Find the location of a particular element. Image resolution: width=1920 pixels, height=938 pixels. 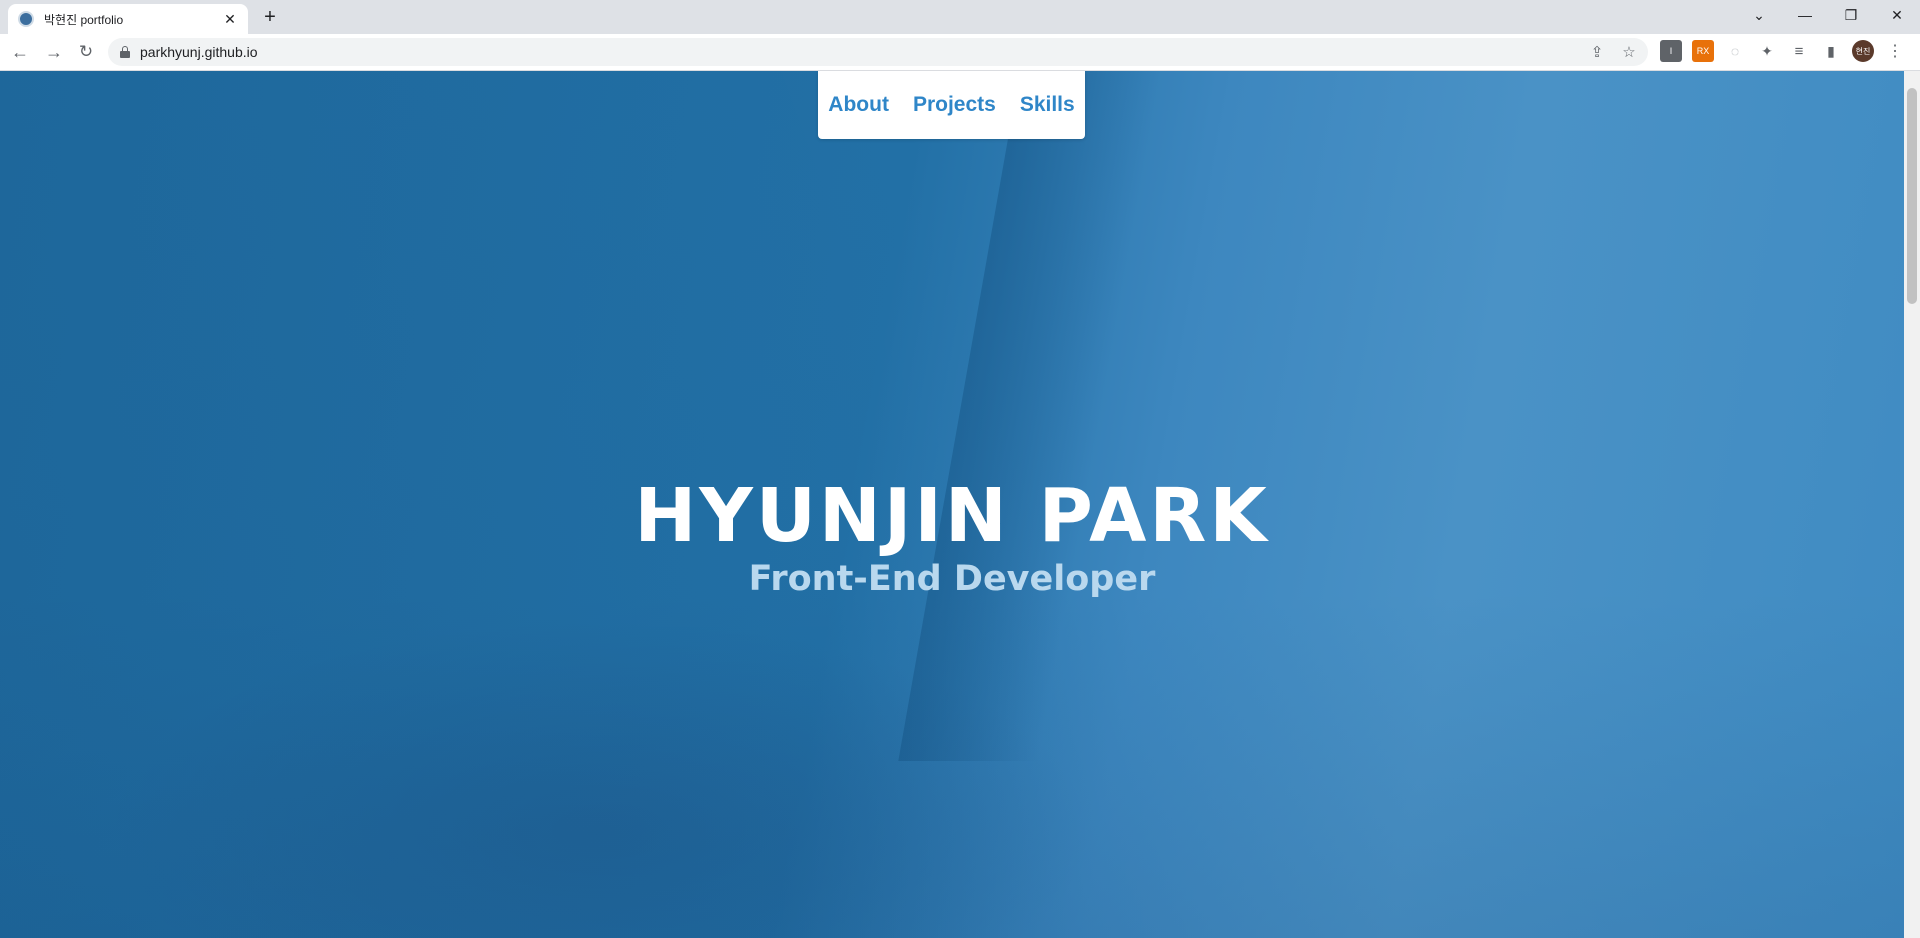

page-scrollbar is located at coordinates (1912, 504).